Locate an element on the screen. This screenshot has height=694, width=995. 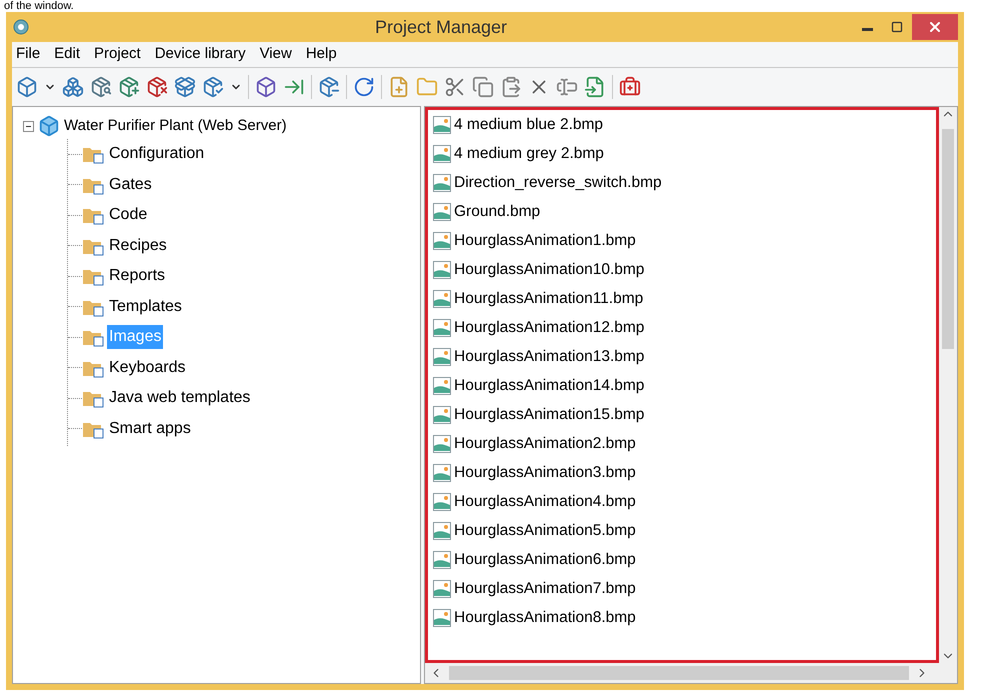
paste-icon is located at coordinates (511, 87).